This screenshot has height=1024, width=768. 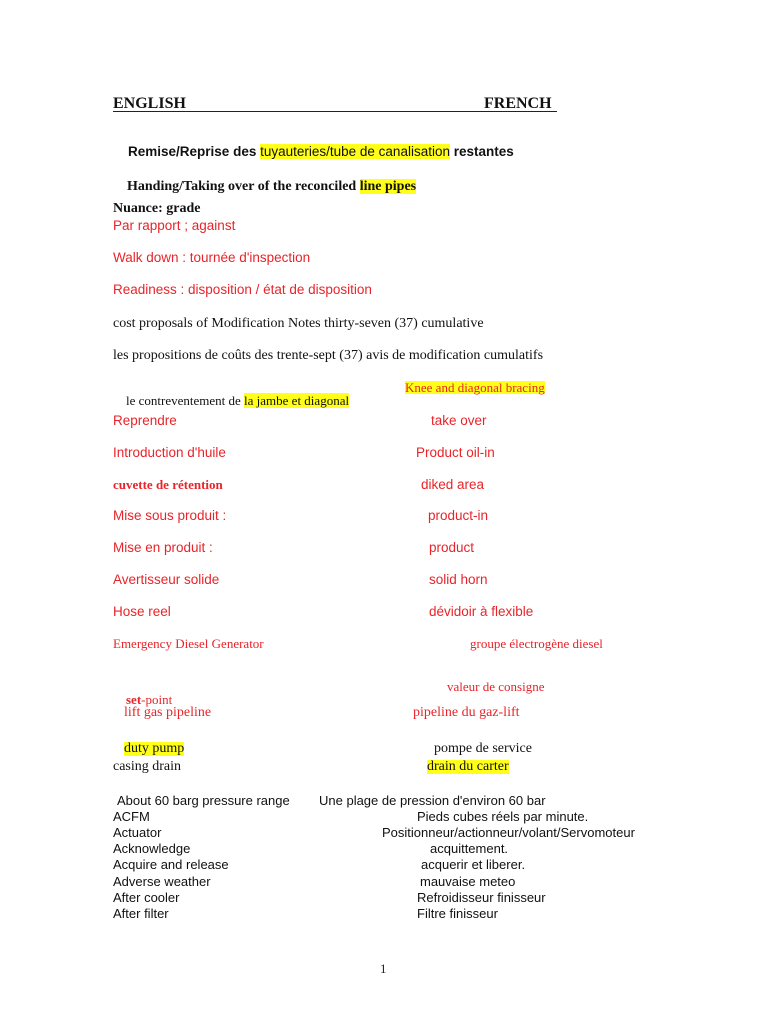 I want to click on note-par-rapport: Par rapport ; against, so click(x=174, y=225).